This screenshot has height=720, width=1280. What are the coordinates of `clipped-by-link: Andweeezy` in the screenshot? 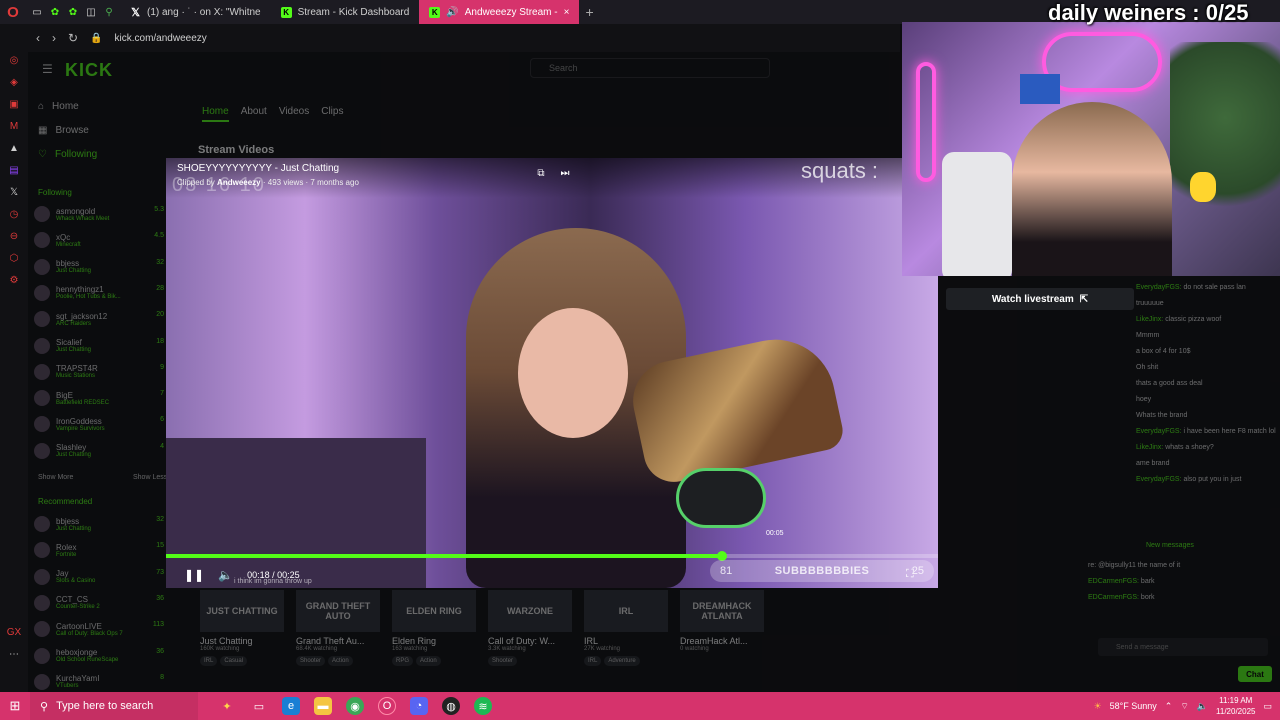 It's located at (239, 182).